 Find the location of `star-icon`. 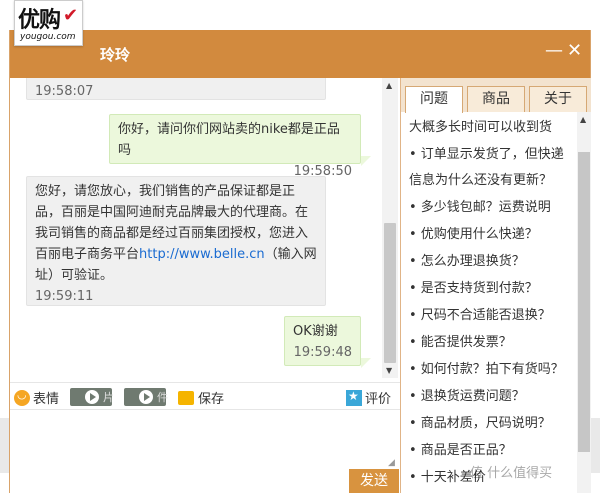

star-icon is located at coordinates (354, 397).